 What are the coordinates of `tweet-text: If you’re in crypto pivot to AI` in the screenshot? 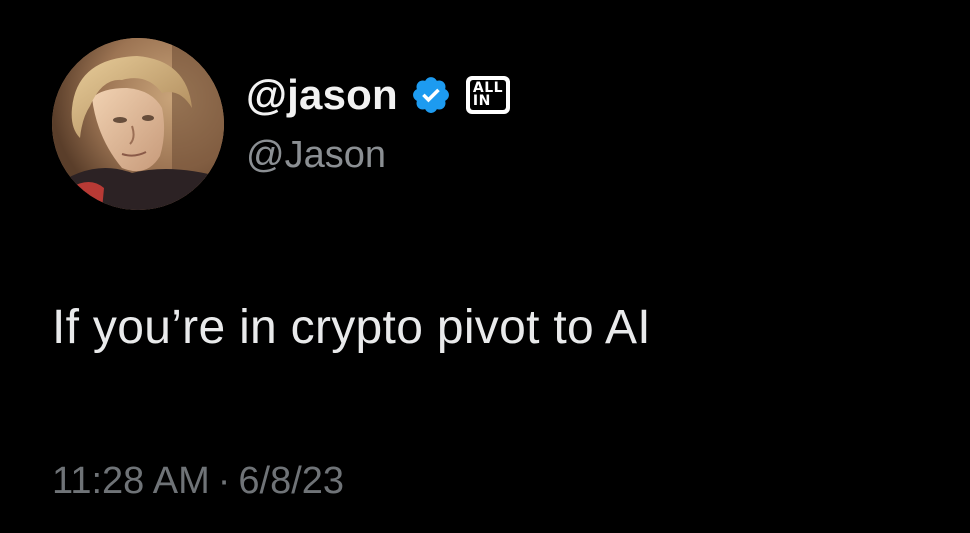 It's located at (351, 327).